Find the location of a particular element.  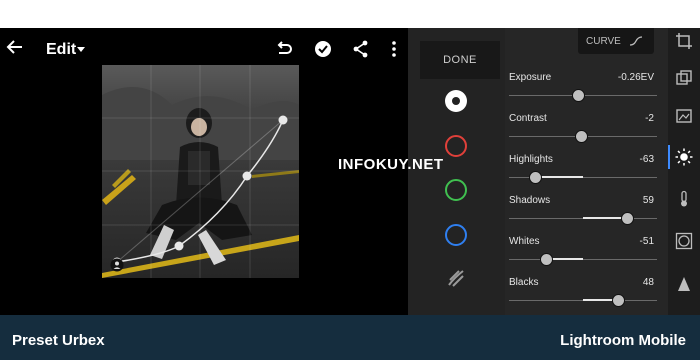

slider-label: Shadows is located at coordinates (530, 200).